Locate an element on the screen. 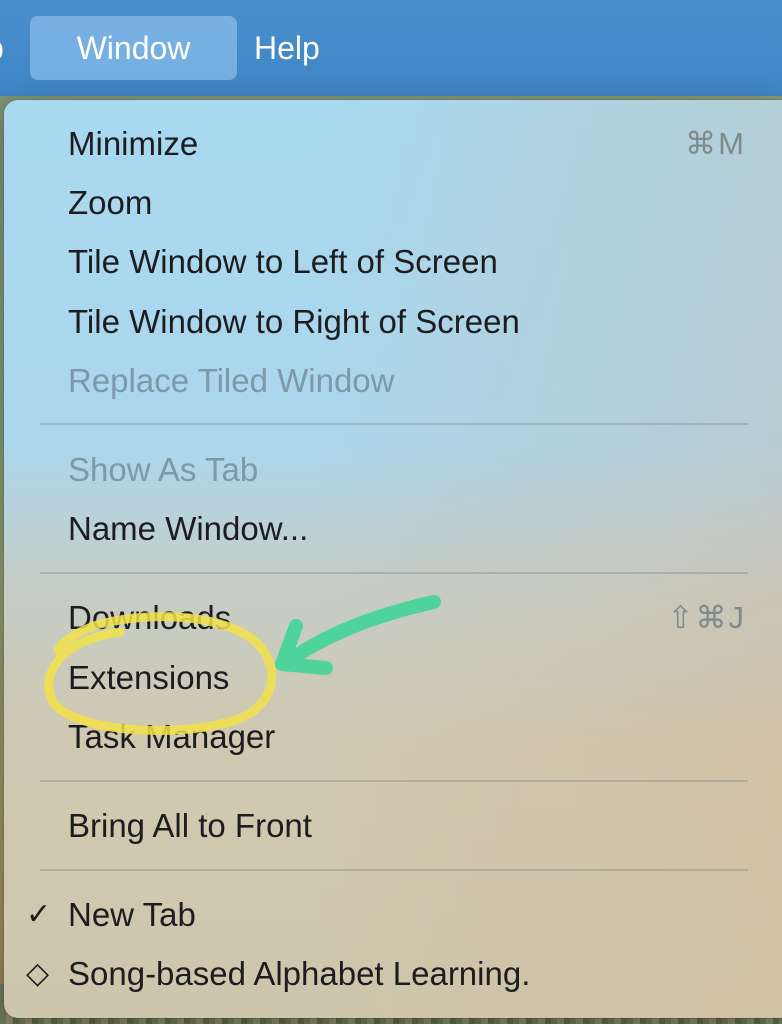  menu-item-song-based-alphabet-learning: Song-based Alphabet Learning. is located at coordinates (299, 974).